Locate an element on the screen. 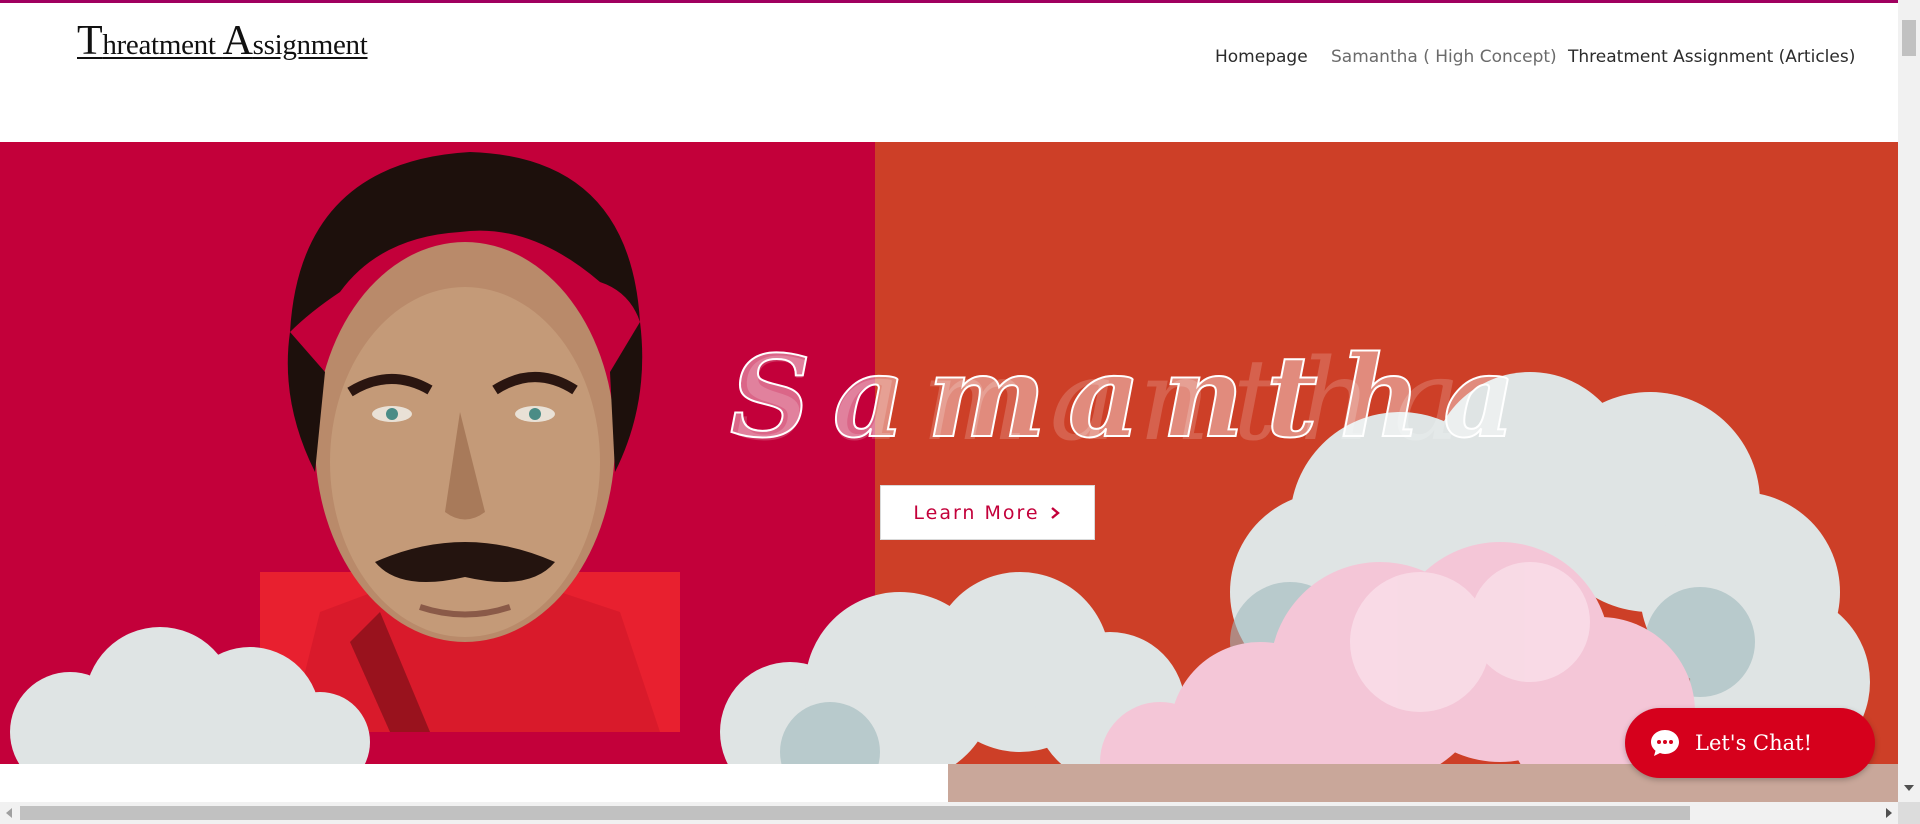 This screenshot has height=824, width=1920. lets-chat-button: Let's Chat! is located at coordinates (1750, 743).